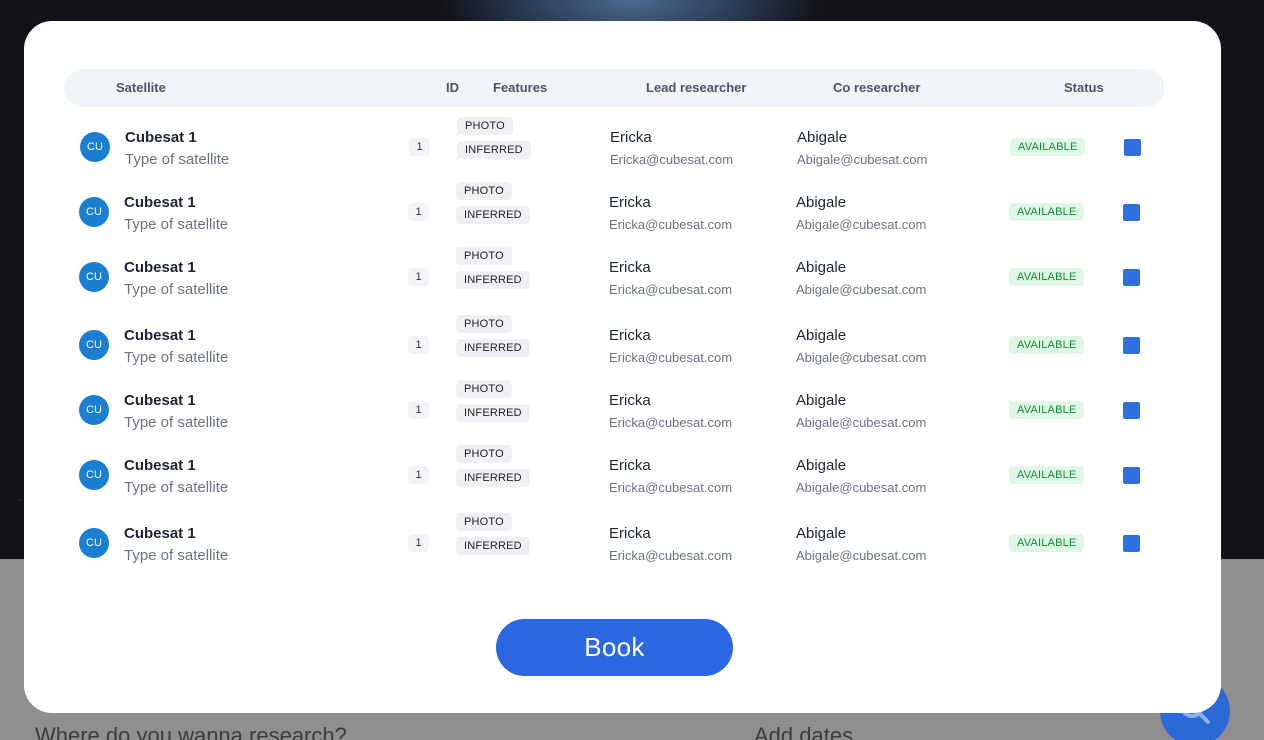  Describe the element at coordinates (696, 88) in the screenshot. I see `header-lead-researcher: Lead researcher` at that location.